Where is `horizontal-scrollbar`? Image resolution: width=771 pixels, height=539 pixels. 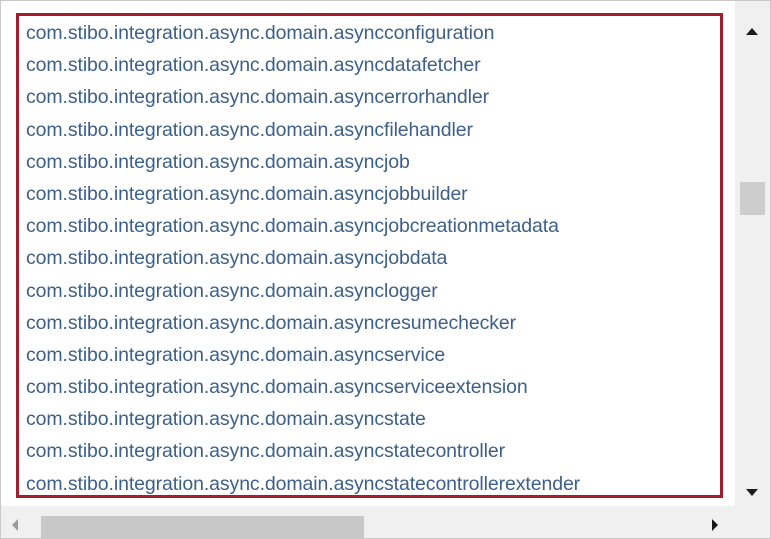
horizontal-scrollbar is located at coordinates (368, 522).